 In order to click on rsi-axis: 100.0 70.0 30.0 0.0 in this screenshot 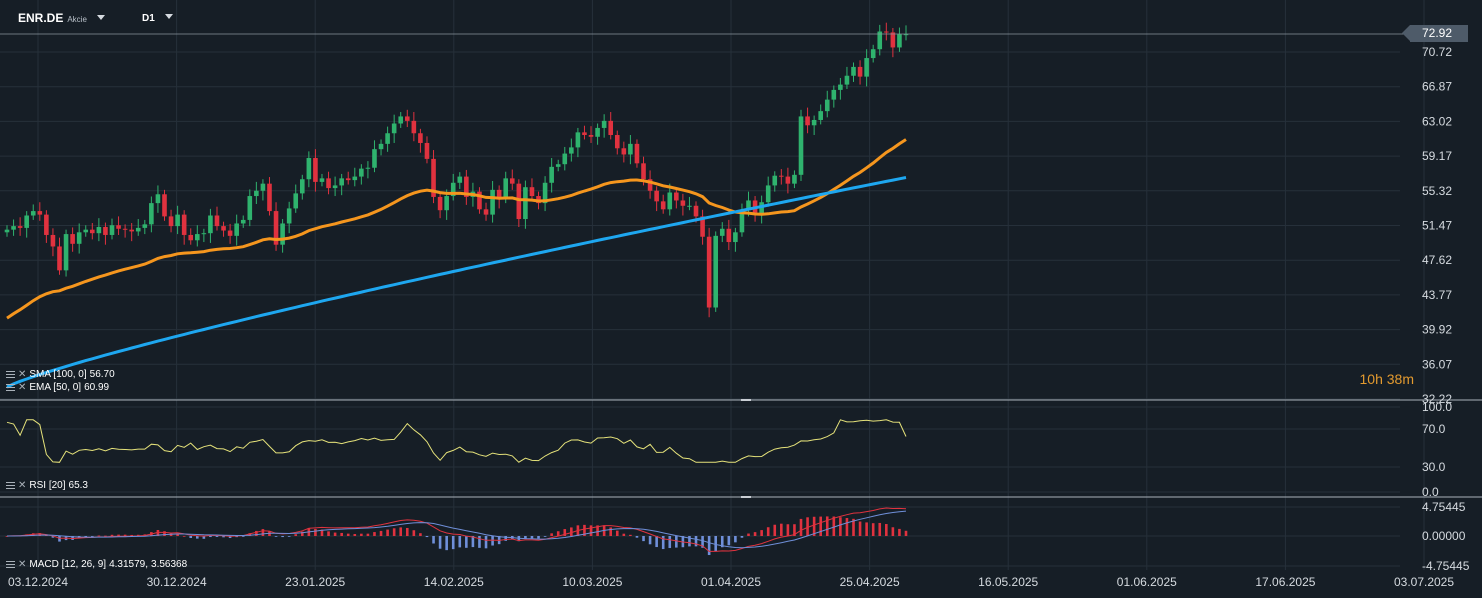, I will do `click(1437, 449)`.